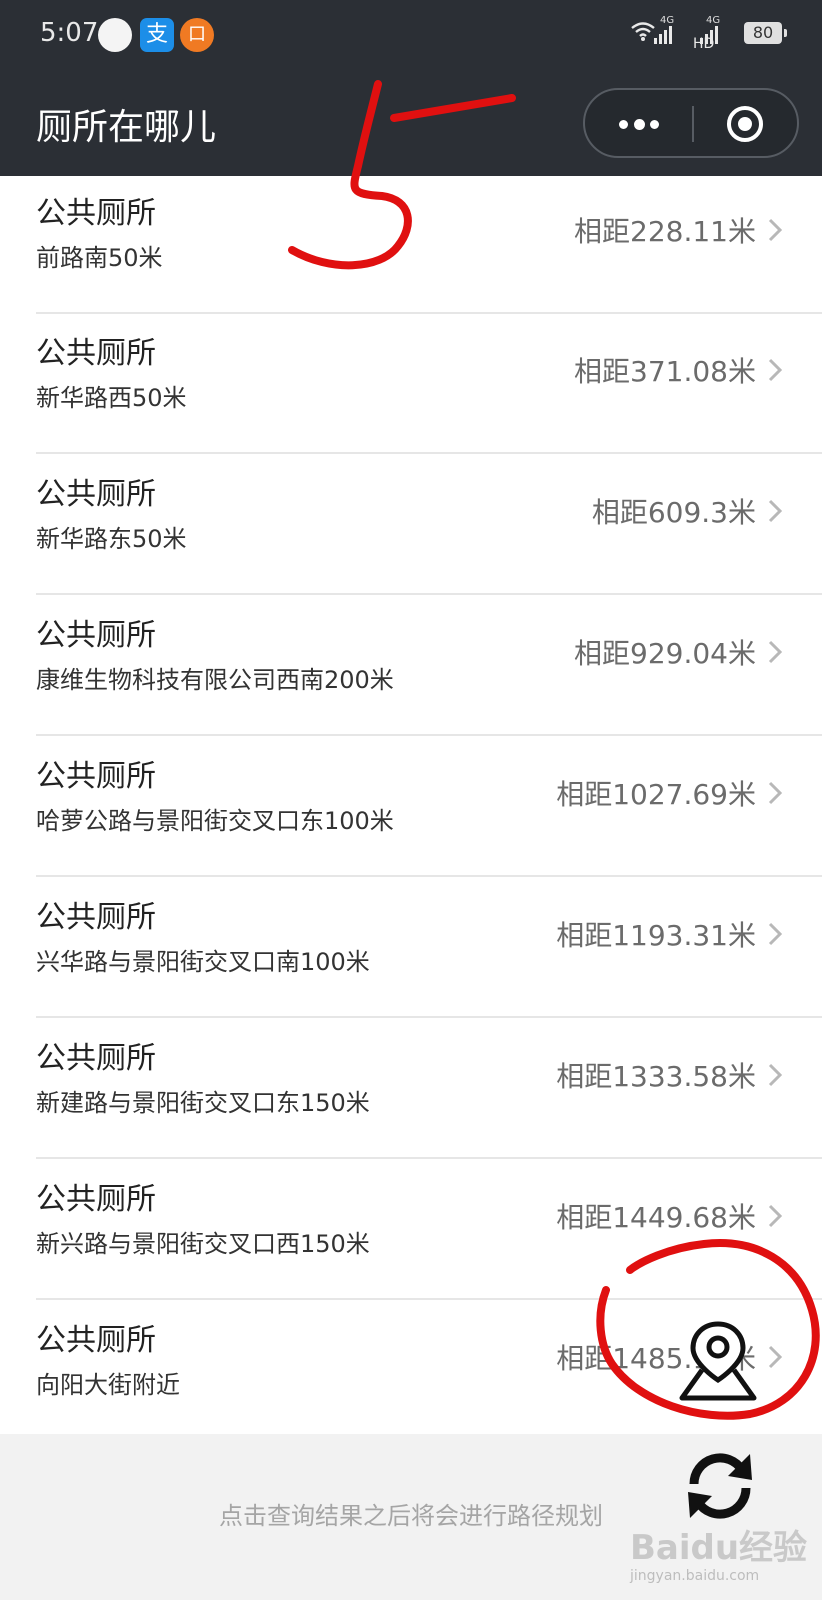 The image size is (822, 1600). I want to click on list-item-distance: 相距1193.31米, so click(656, 935).